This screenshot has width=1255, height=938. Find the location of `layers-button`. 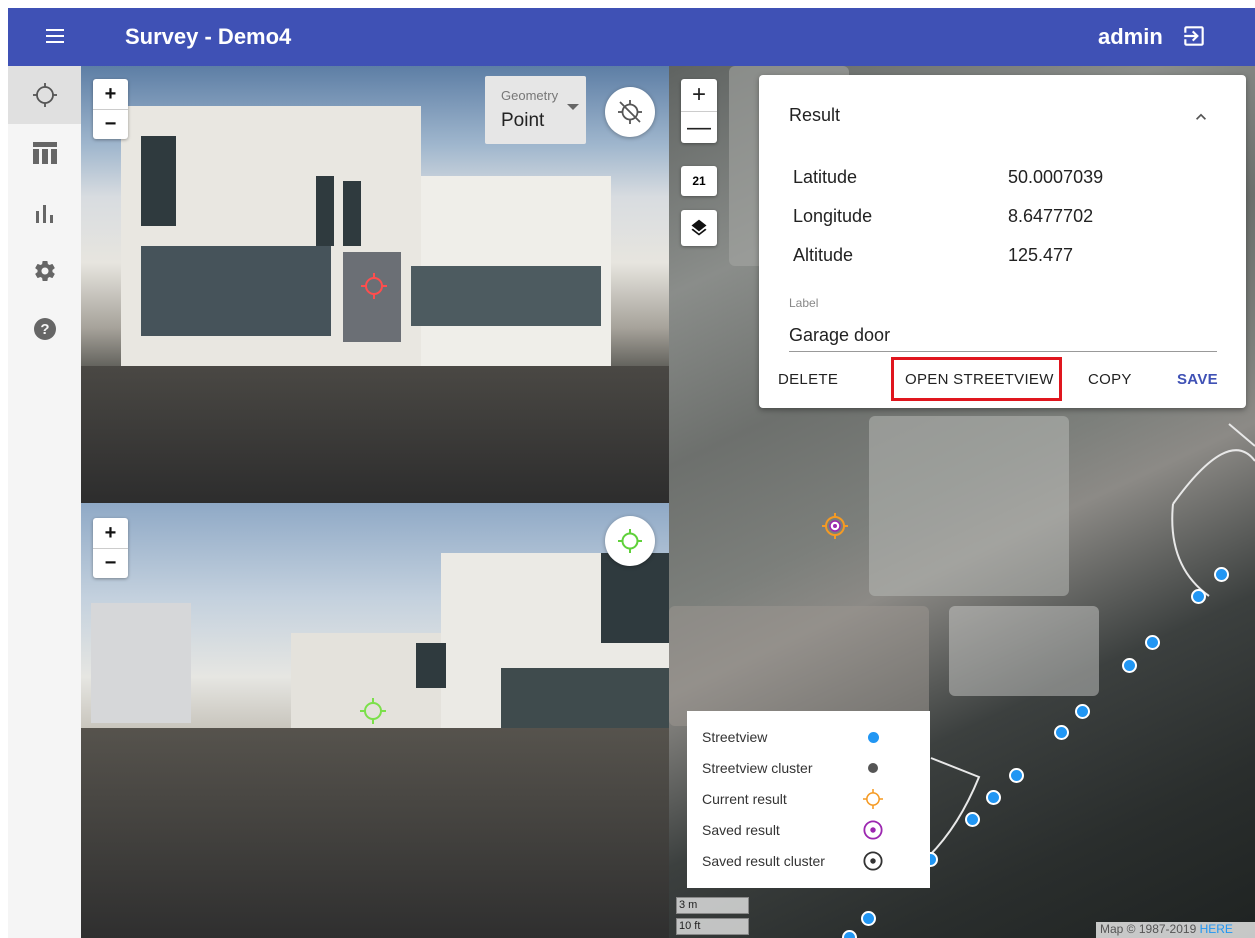

layers-button is located at coordinates (699, 228).